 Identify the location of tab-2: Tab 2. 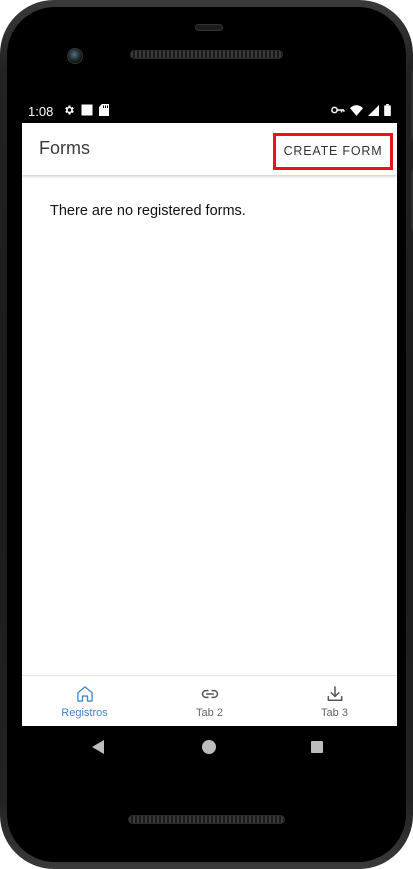
(209, 701).